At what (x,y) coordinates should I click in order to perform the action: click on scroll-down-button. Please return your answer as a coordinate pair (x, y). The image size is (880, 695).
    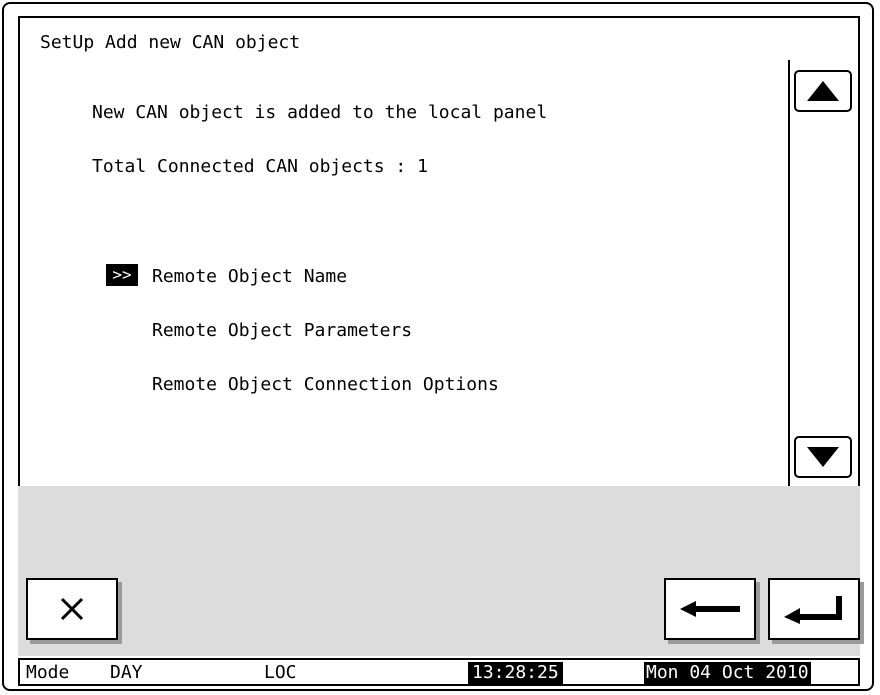
    Looking at the image, I should click on (823, 457).